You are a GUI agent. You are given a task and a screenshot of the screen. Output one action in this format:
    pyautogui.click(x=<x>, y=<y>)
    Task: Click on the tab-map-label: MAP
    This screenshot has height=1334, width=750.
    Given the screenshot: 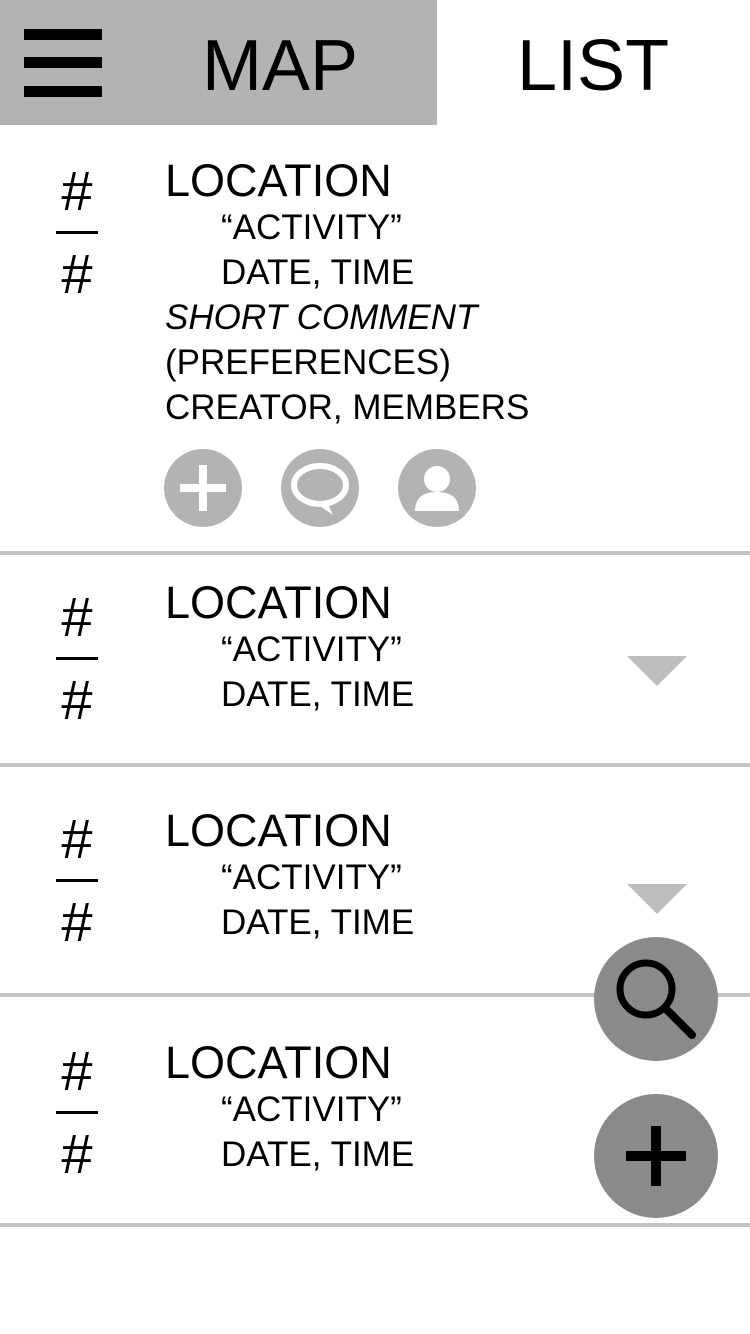 What is the action you would take?
    pyautogui.click(x=280, y=66)
    